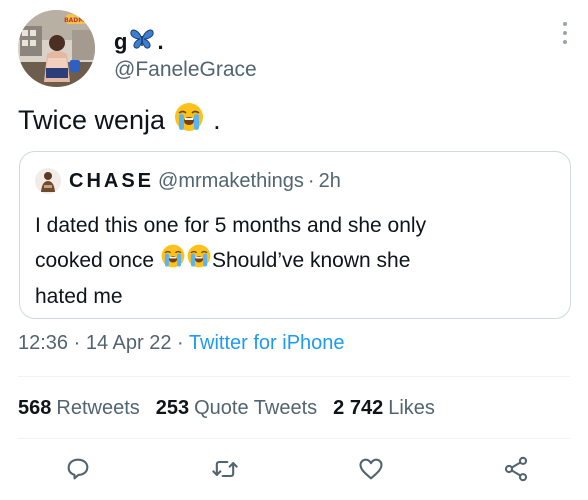 Image resolution: width=588 pixels, height=500 pixels. I want to click on retweets-label: Retweets, so click(98, 408).